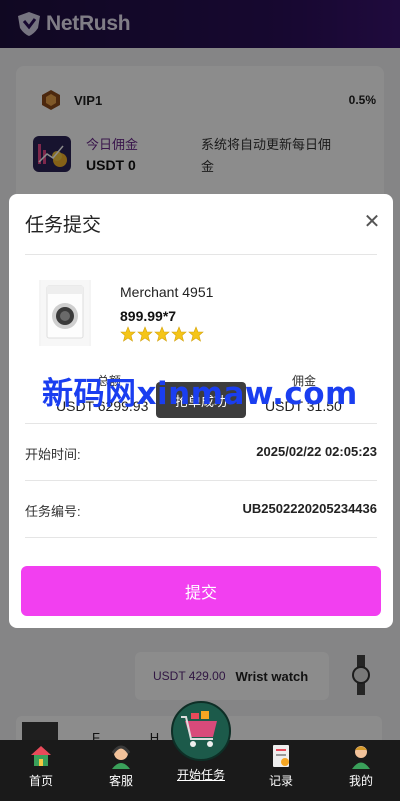 The height and width of the screenshot is (801, 400). What do you see at coordinates (372, 221) in the screenshot?
I see `close-icon: ✕` at bounding box center [372, 221].